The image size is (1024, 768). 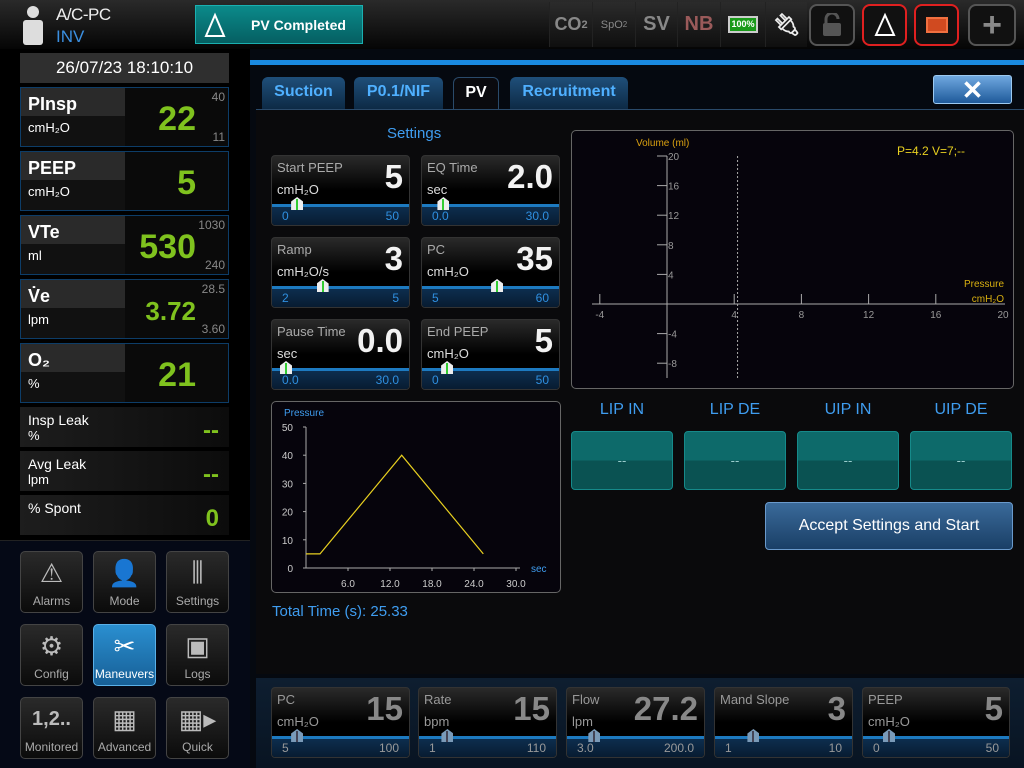 What do you see at coordinates (569, 93) in the screenshot?
I see `tab-recruitment: Recruitment` at bounding box center [569, 93].